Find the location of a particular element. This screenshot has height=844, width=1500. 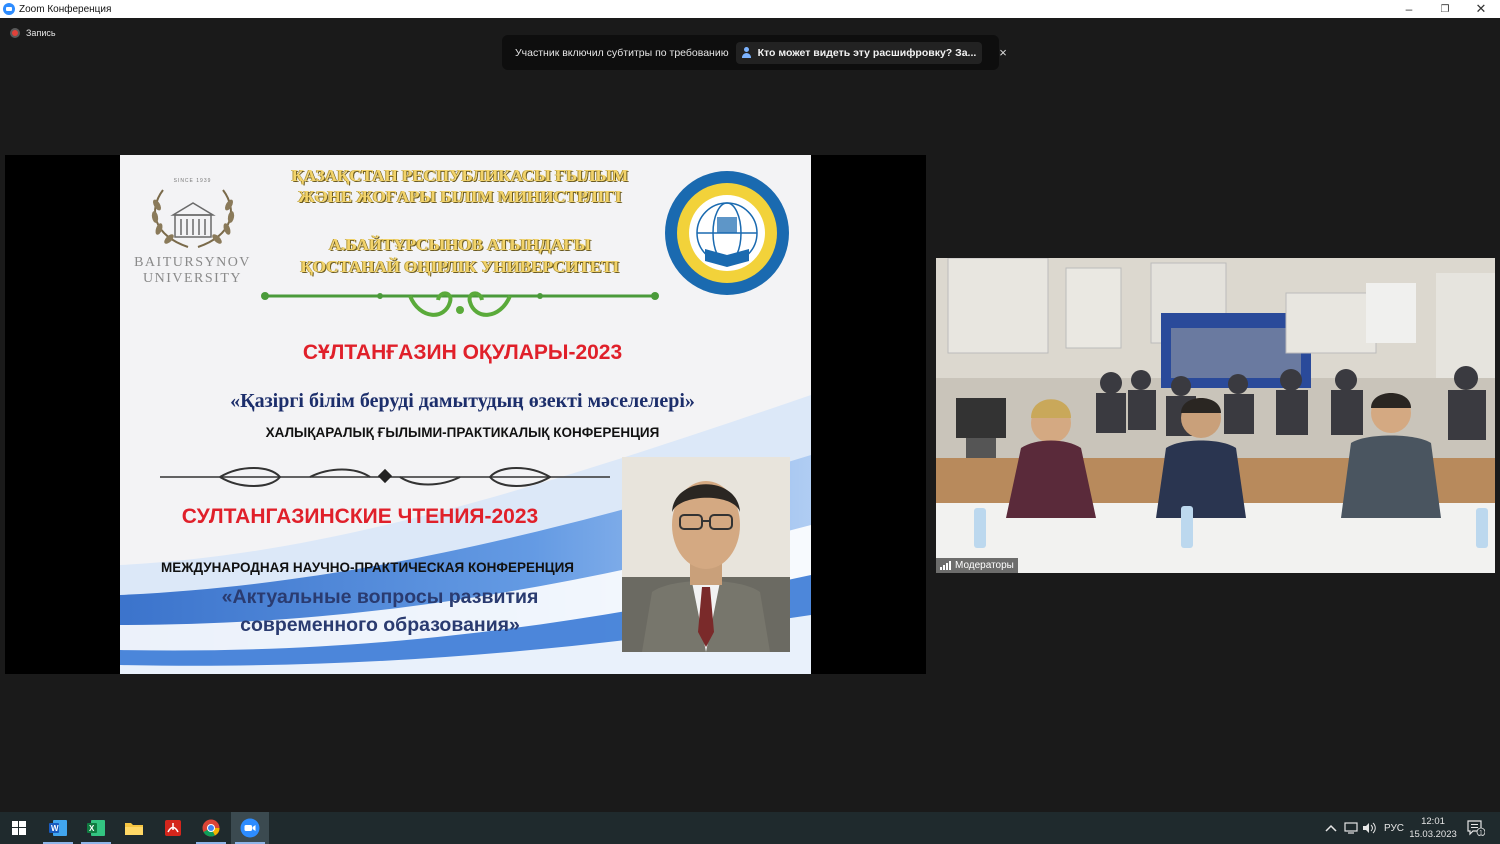

file-explorer-icon is located at coordinates (134, 829).